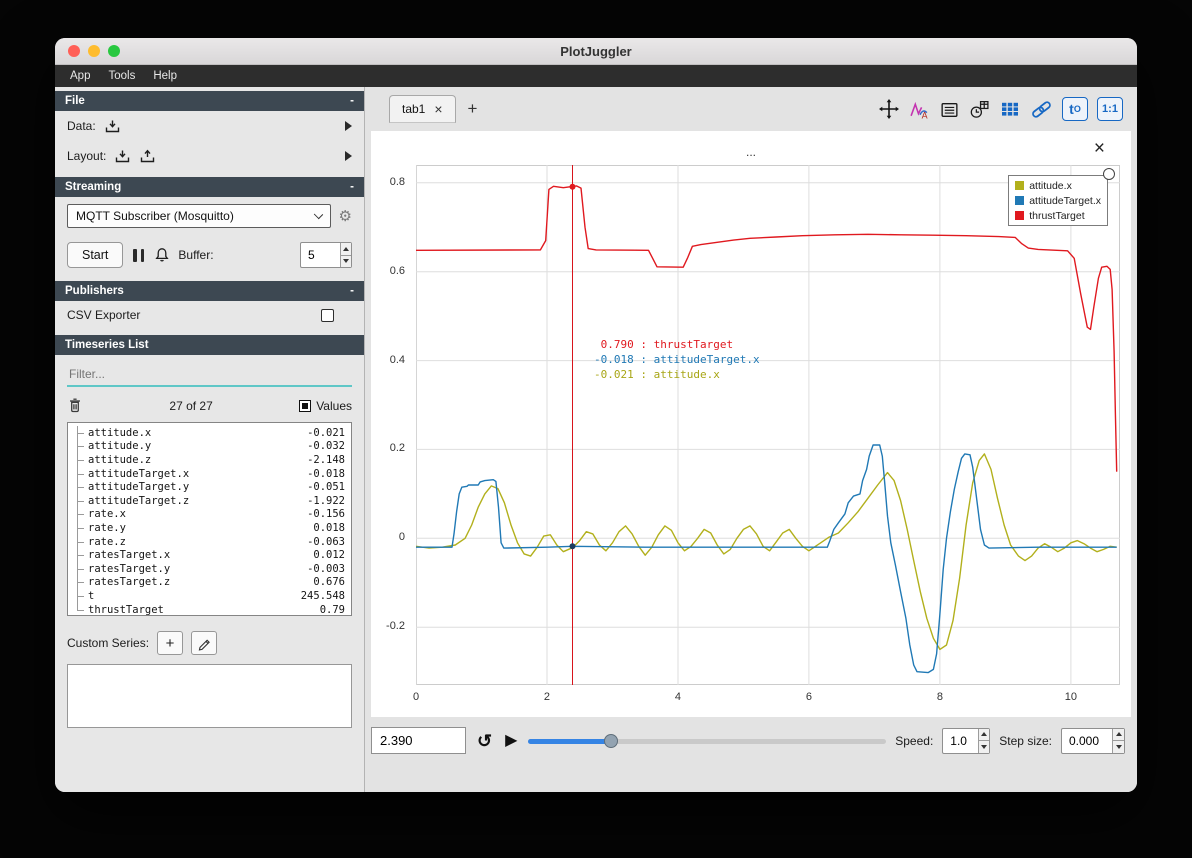 The height and width of the screenshot is (858, 1192). Describe the element at coordinates (162, 255) in the screenshot. I see `bell-icon` at that location.